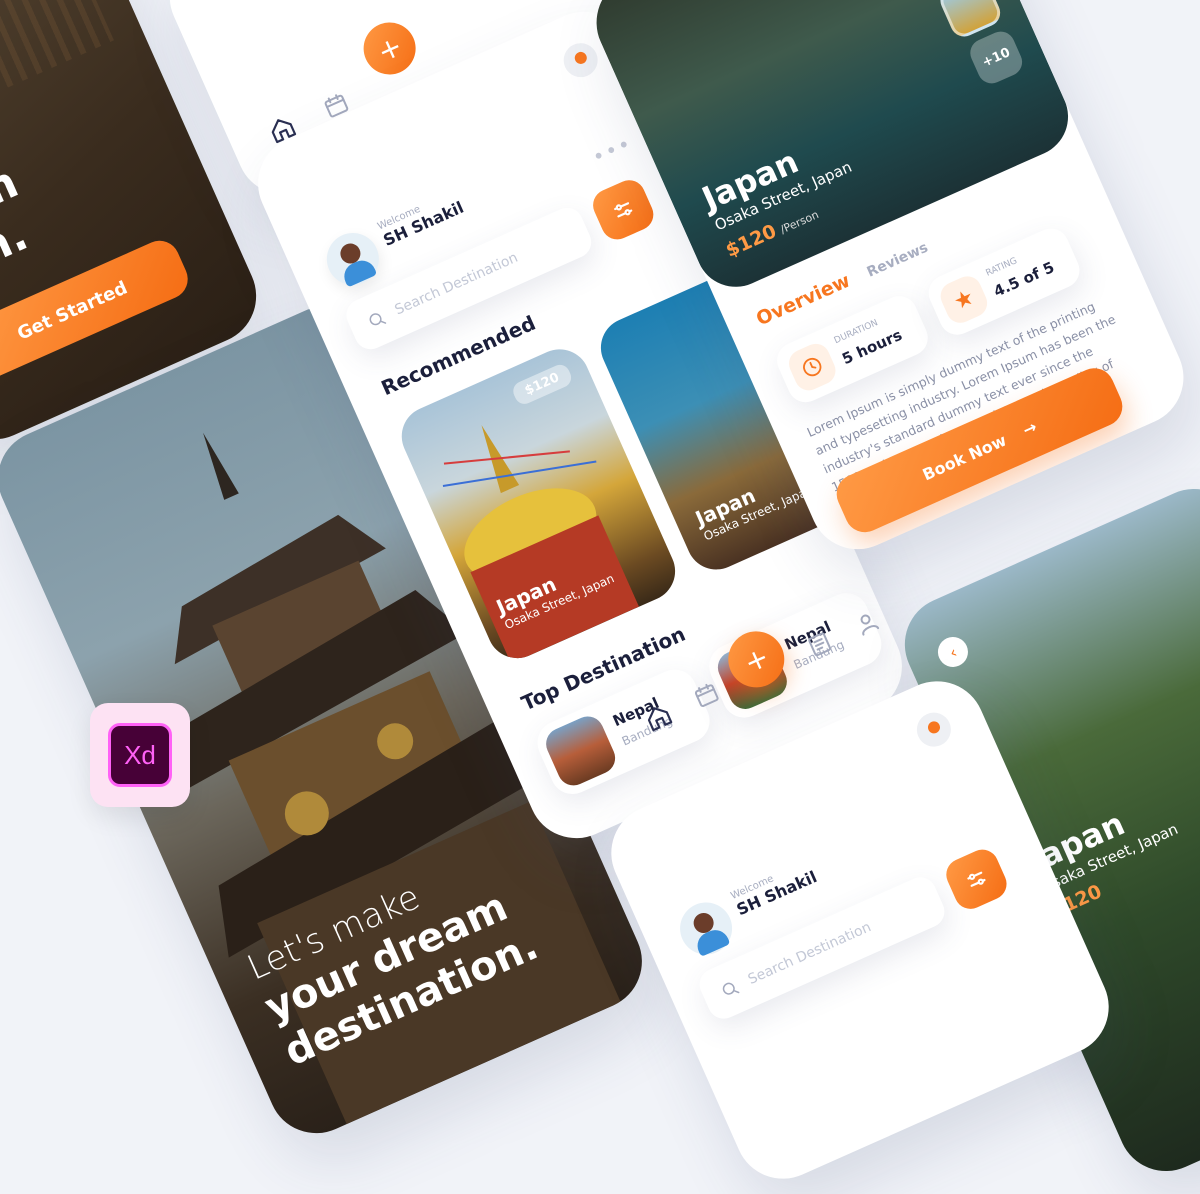 This screenshot has width=1200, height=1194. What do you see at coordinates (953, 652) in the screenshot?
I see `back-button: ‹` at bounding box center [953, 652].